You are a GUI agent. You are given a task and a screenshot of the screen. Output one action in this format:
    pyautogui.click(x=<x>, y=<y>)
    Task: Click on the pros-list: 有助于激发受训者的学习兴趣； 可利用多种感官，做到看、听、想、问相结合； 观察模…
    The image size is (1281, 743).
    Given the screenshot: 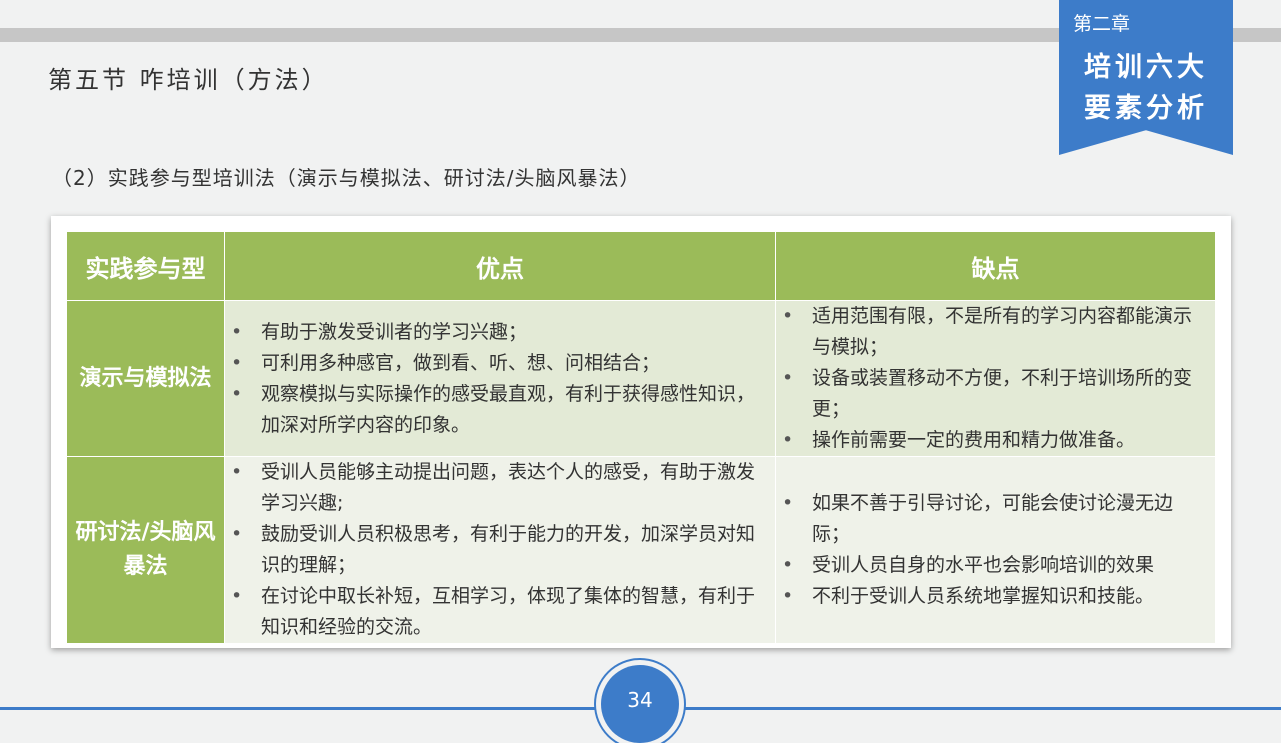 What is the action you would take?
    pyautogui.click(x=500, y=379)
    